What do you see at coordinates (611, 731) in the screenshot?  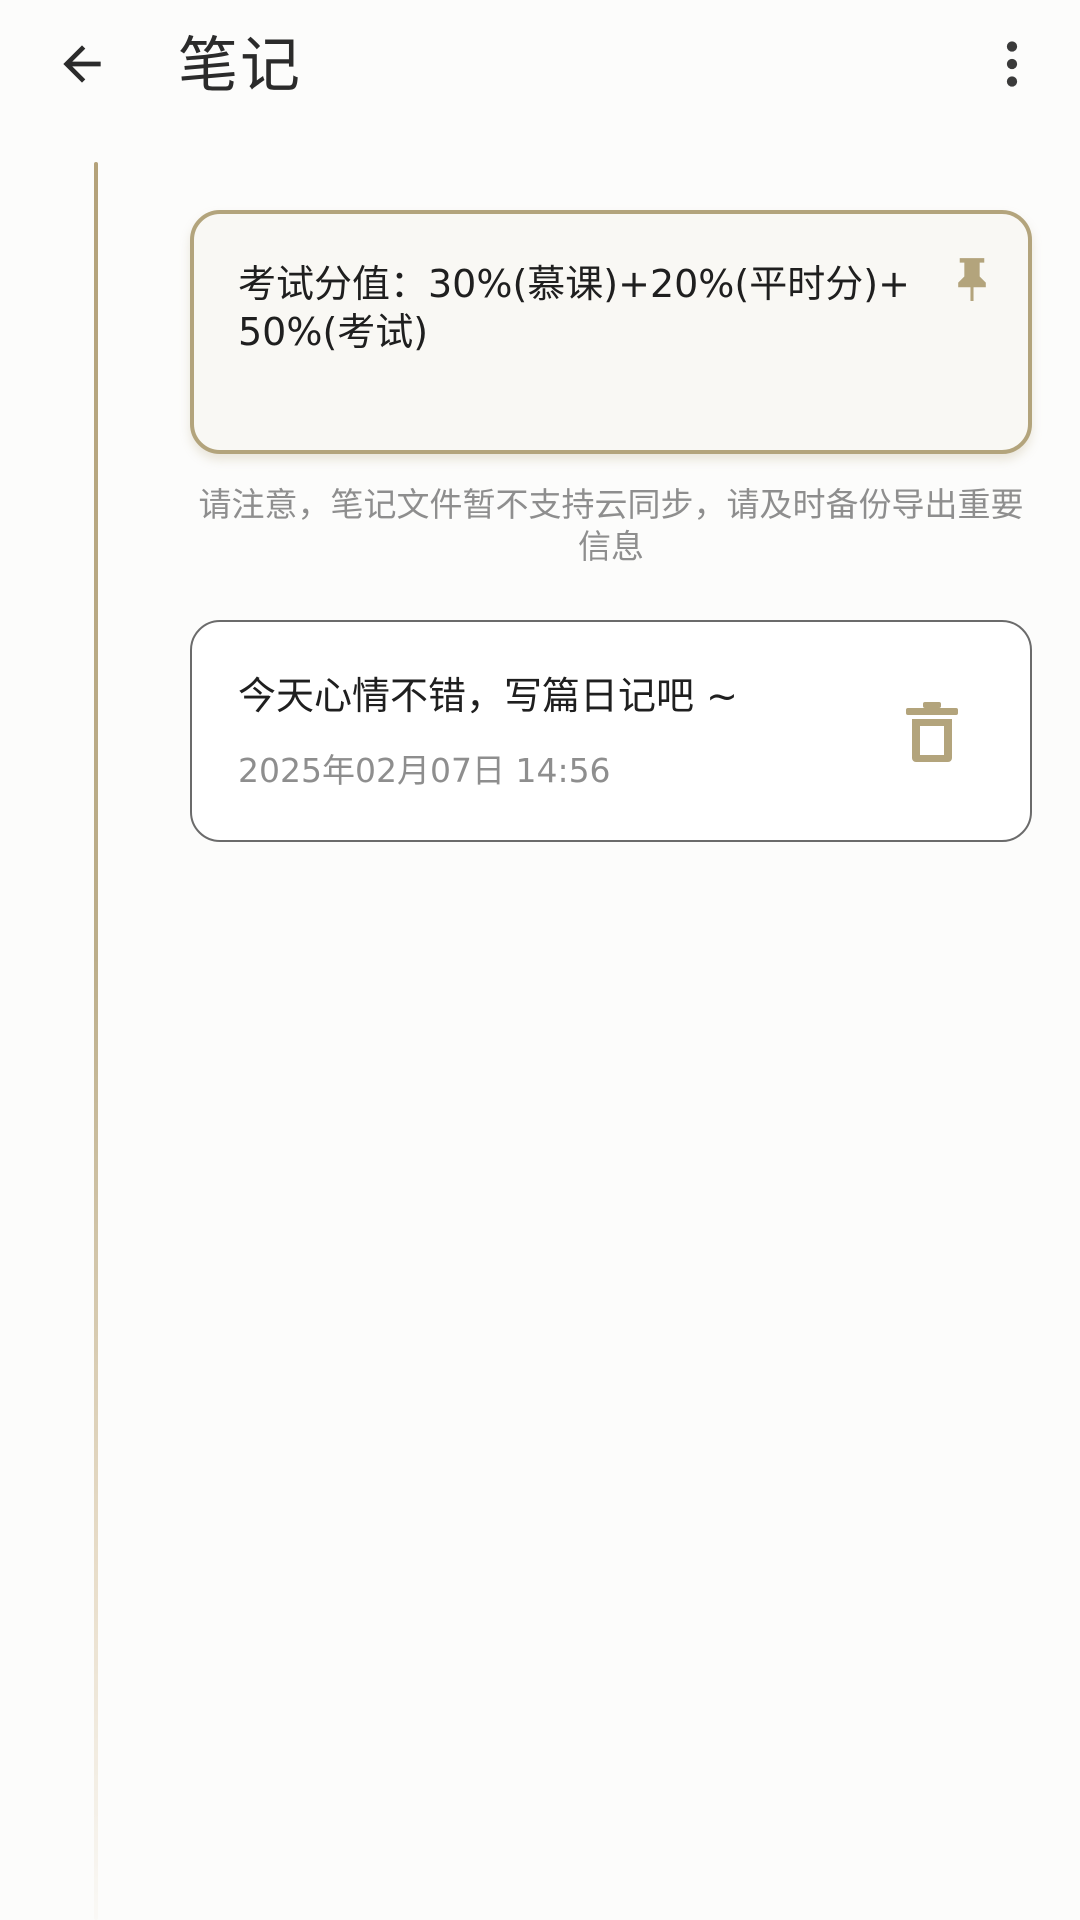 I see `note-list-item: 今天心情不错，写篇日记吧 ~ 2025年02月07日 14:56` at bounding box center [611, 731].